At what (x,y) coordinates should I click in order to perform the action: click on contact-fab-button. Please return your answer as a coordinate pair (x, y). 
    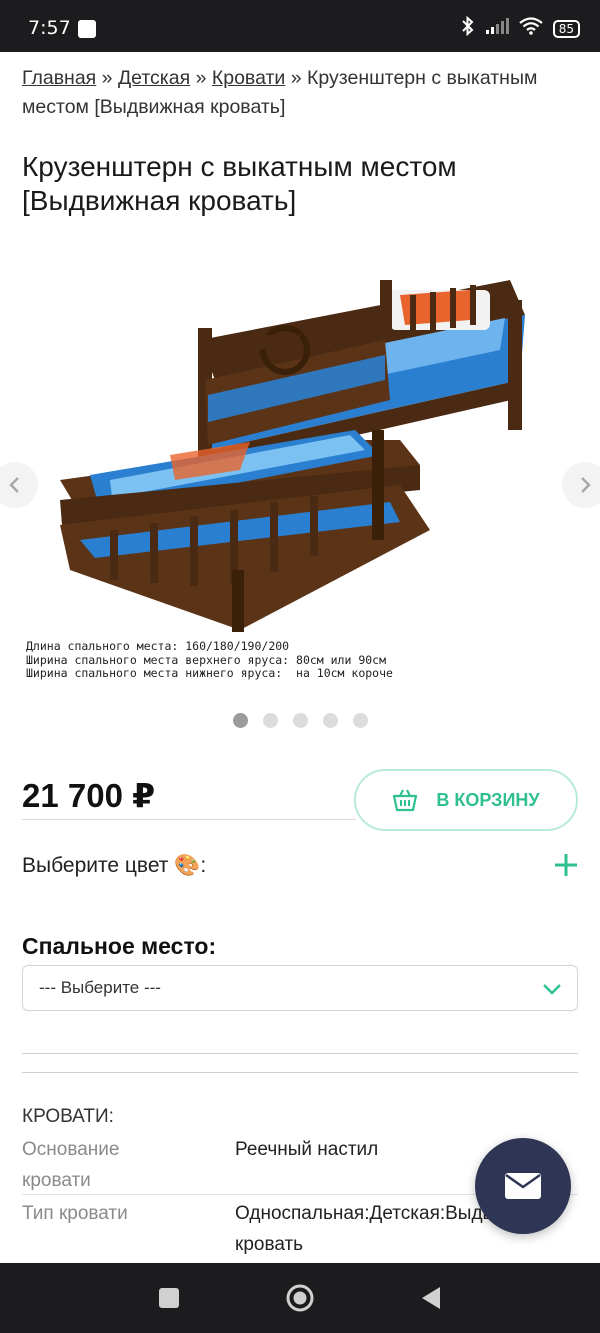
    Looking at the image, I should click on (523, 1186).